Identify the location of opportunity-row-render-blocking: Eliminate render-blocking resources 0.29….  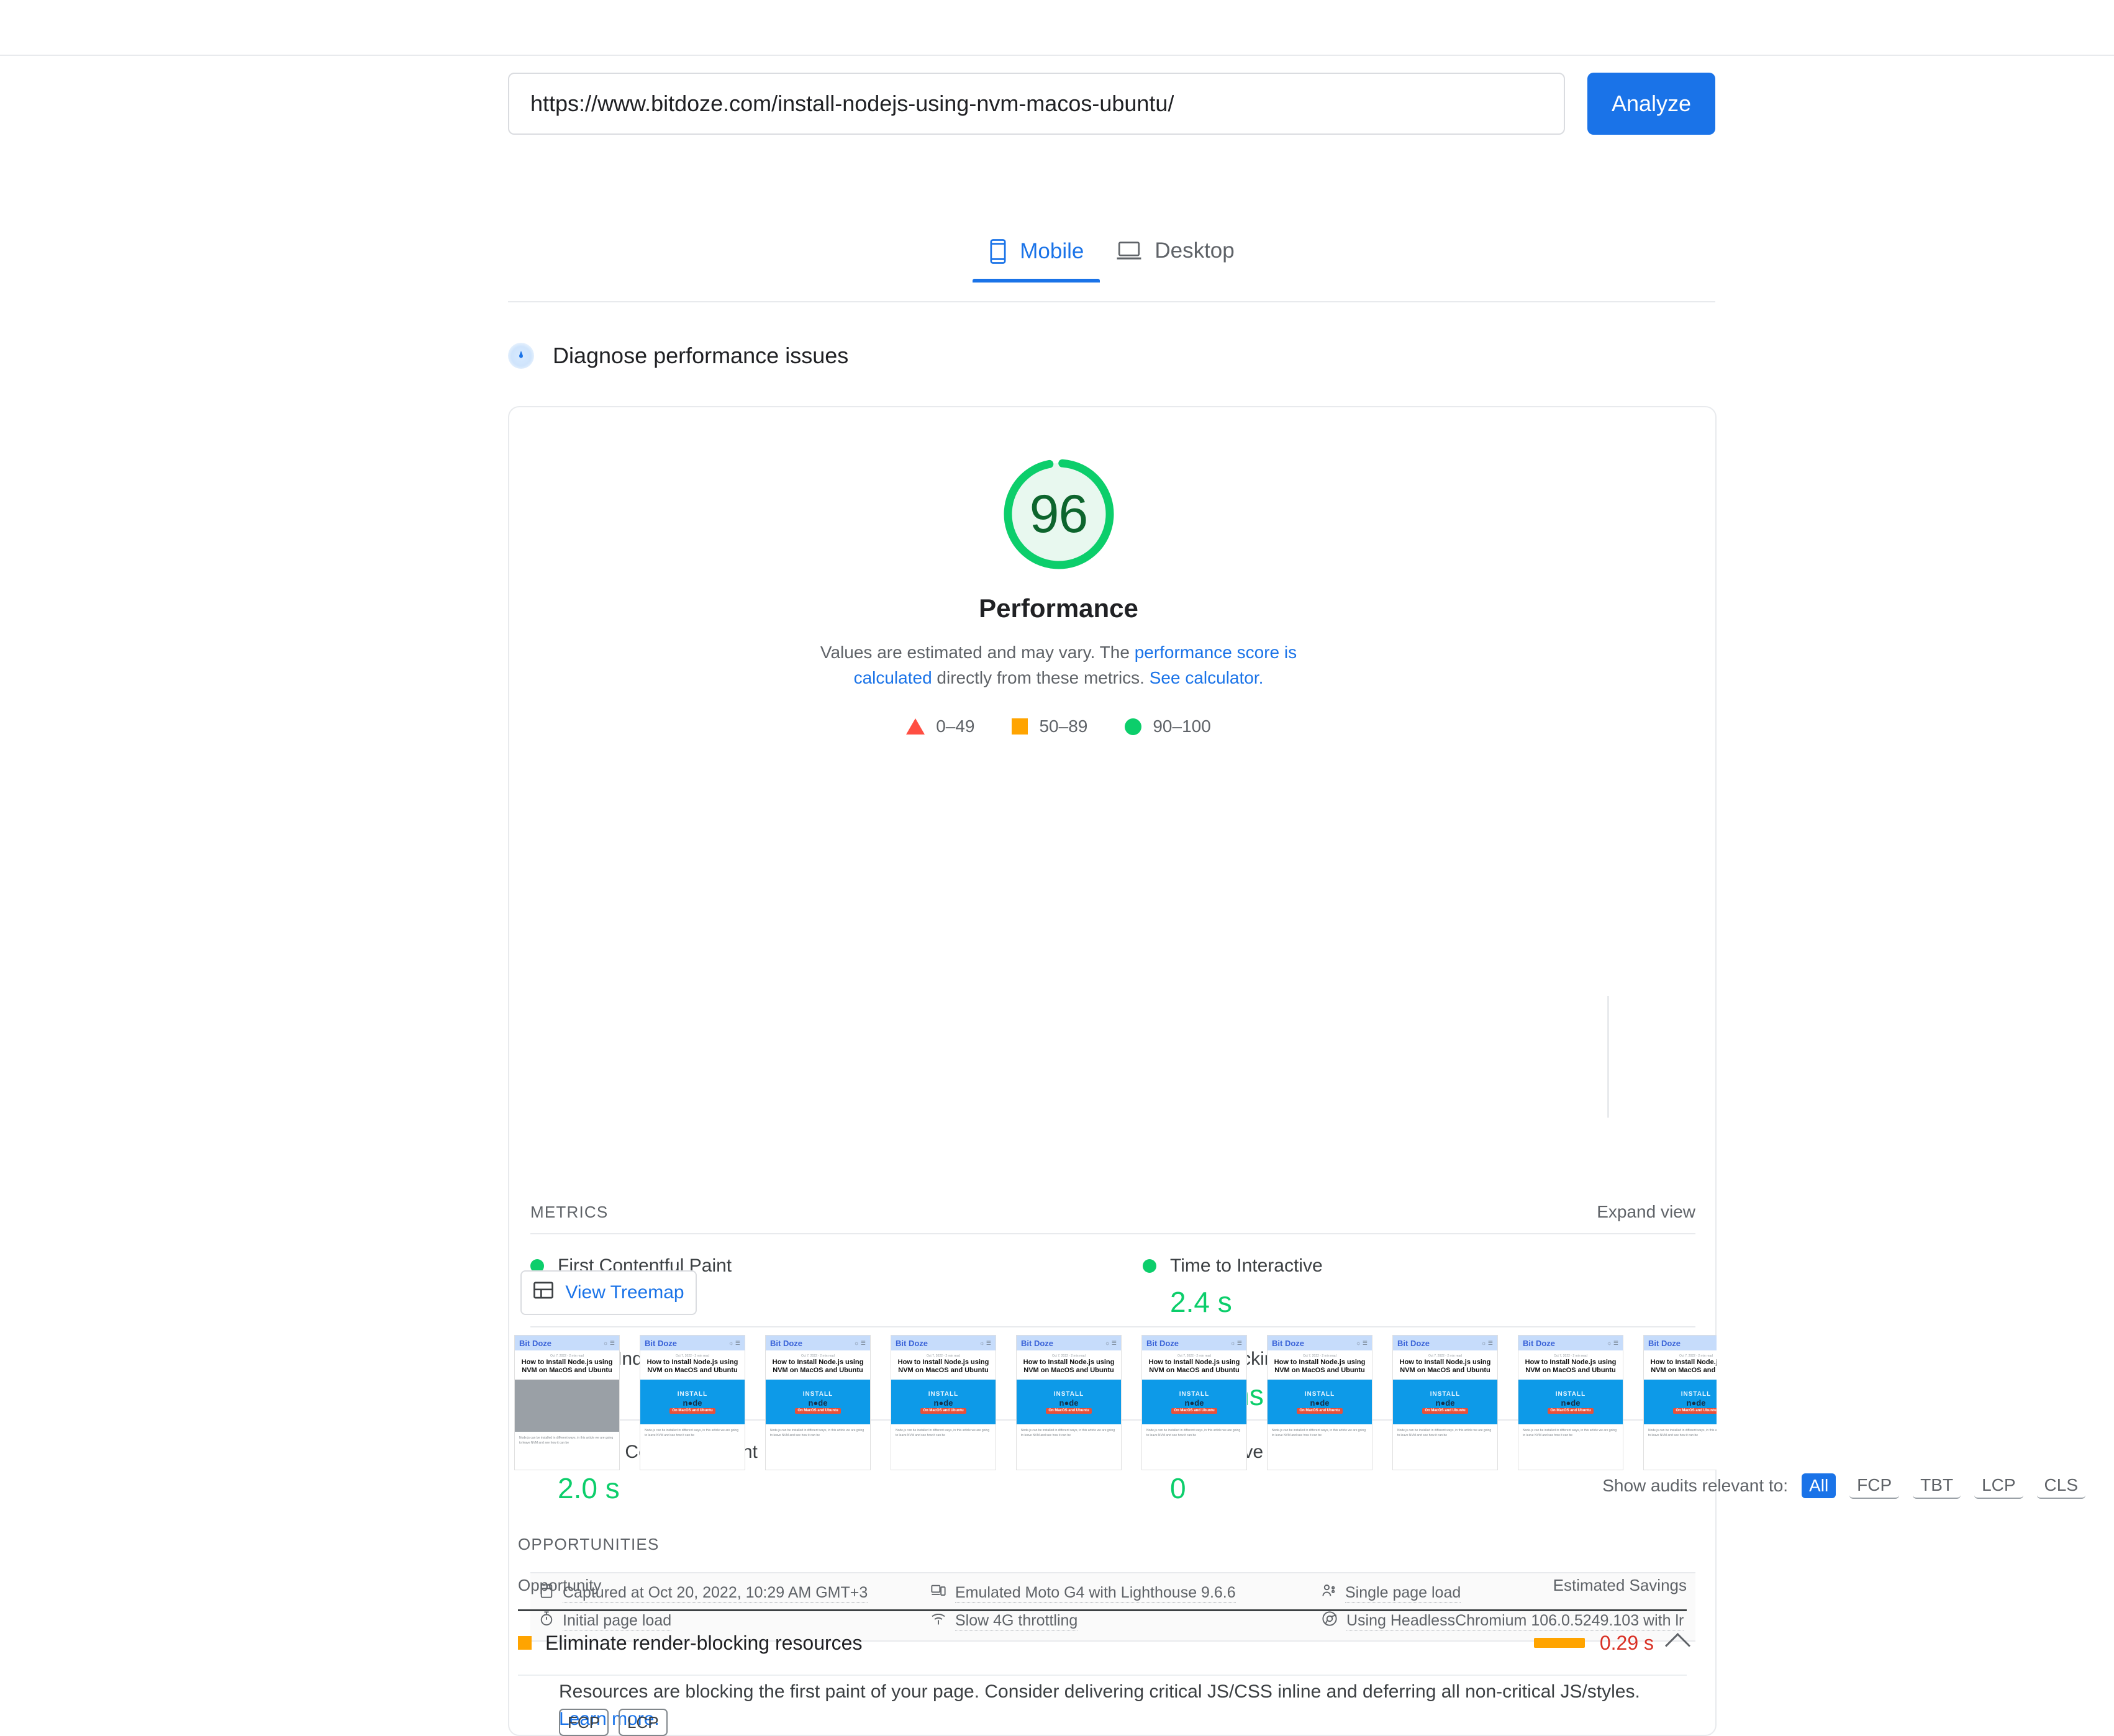
(1104, 1643).